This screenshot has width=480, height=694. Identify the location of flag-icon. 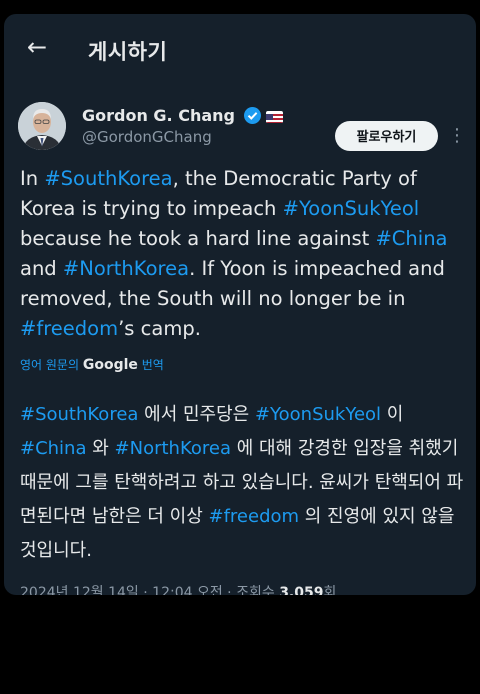
(274, 117).